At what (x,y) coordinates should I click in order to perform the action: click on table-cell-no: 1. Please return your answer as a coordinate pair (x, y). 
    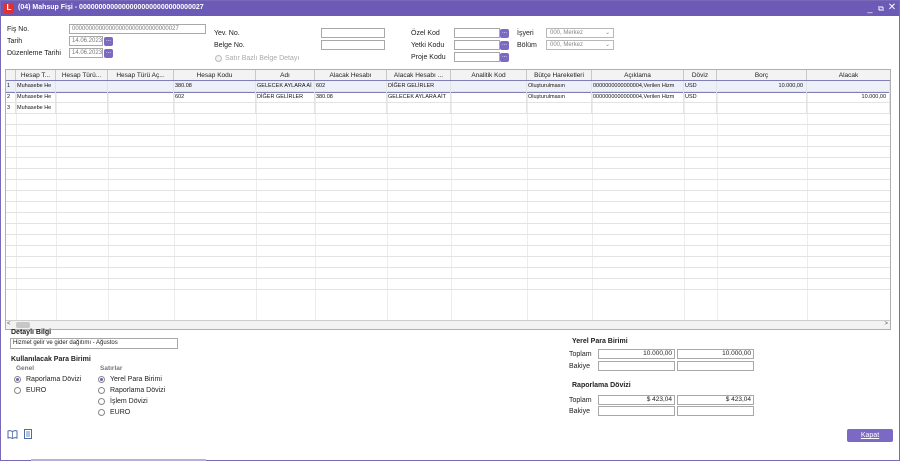
    Looking at the image, I should click on (11, 86).